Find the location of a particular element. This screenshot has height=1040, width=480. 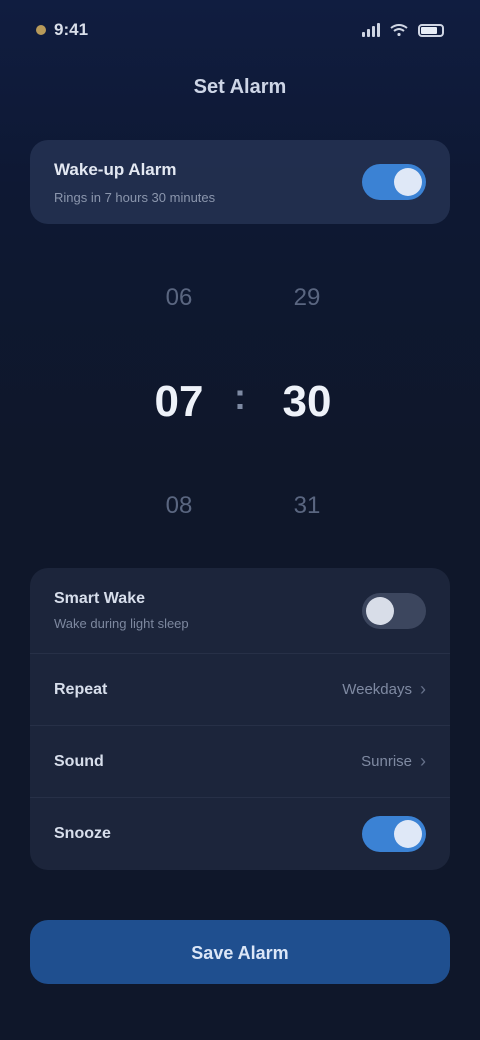

status-time: 9:41 is located at coordinates (71, 29).